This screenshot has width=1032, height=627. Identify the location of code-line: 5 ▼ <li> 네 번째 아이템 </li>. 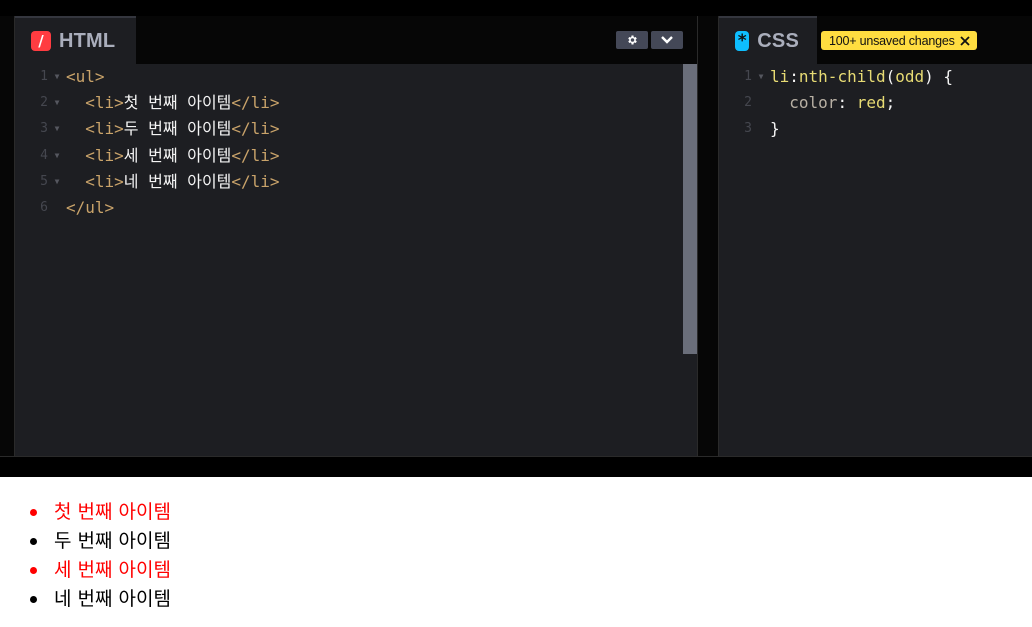
(356, 182).